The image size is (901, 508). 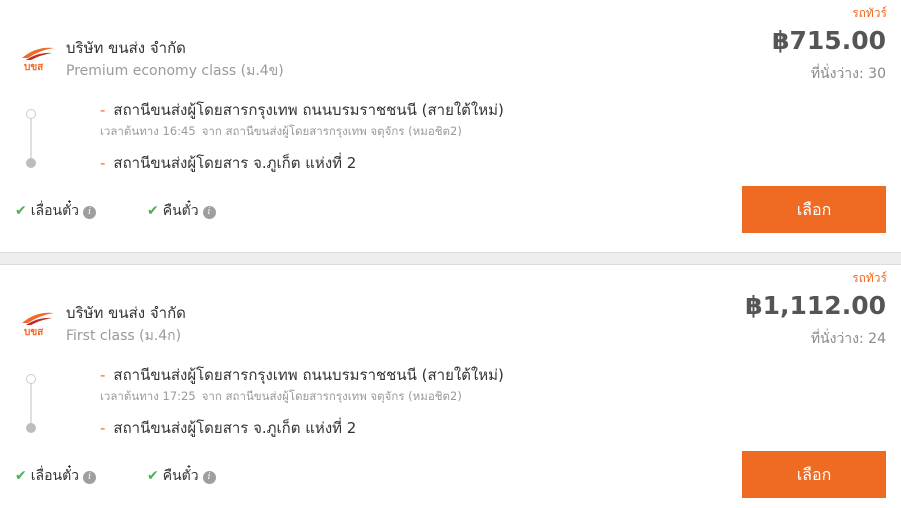 I want to click on departure-time: เวลาต้นทาง 17:25, so click(x=148, y=396).